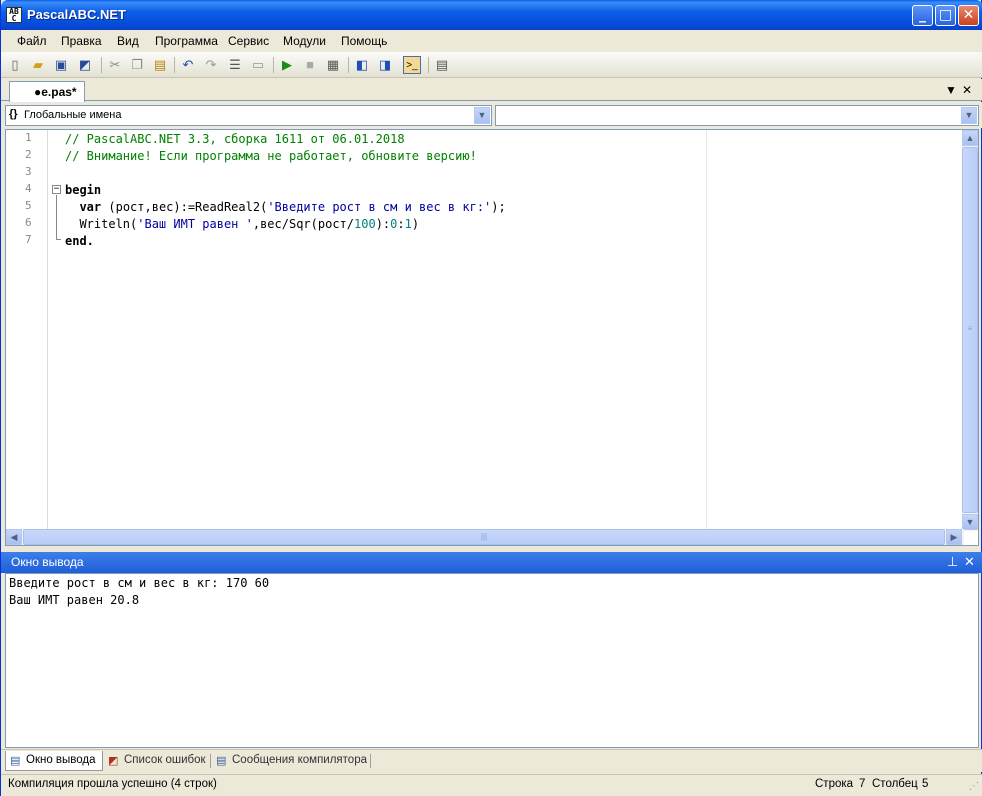 Image resolution: width=982 pixels, height=796 pixels. What do you see at coordinates (401, 224) in the screenshot?
I see `code-token: :` at bounding box center [401, 224].